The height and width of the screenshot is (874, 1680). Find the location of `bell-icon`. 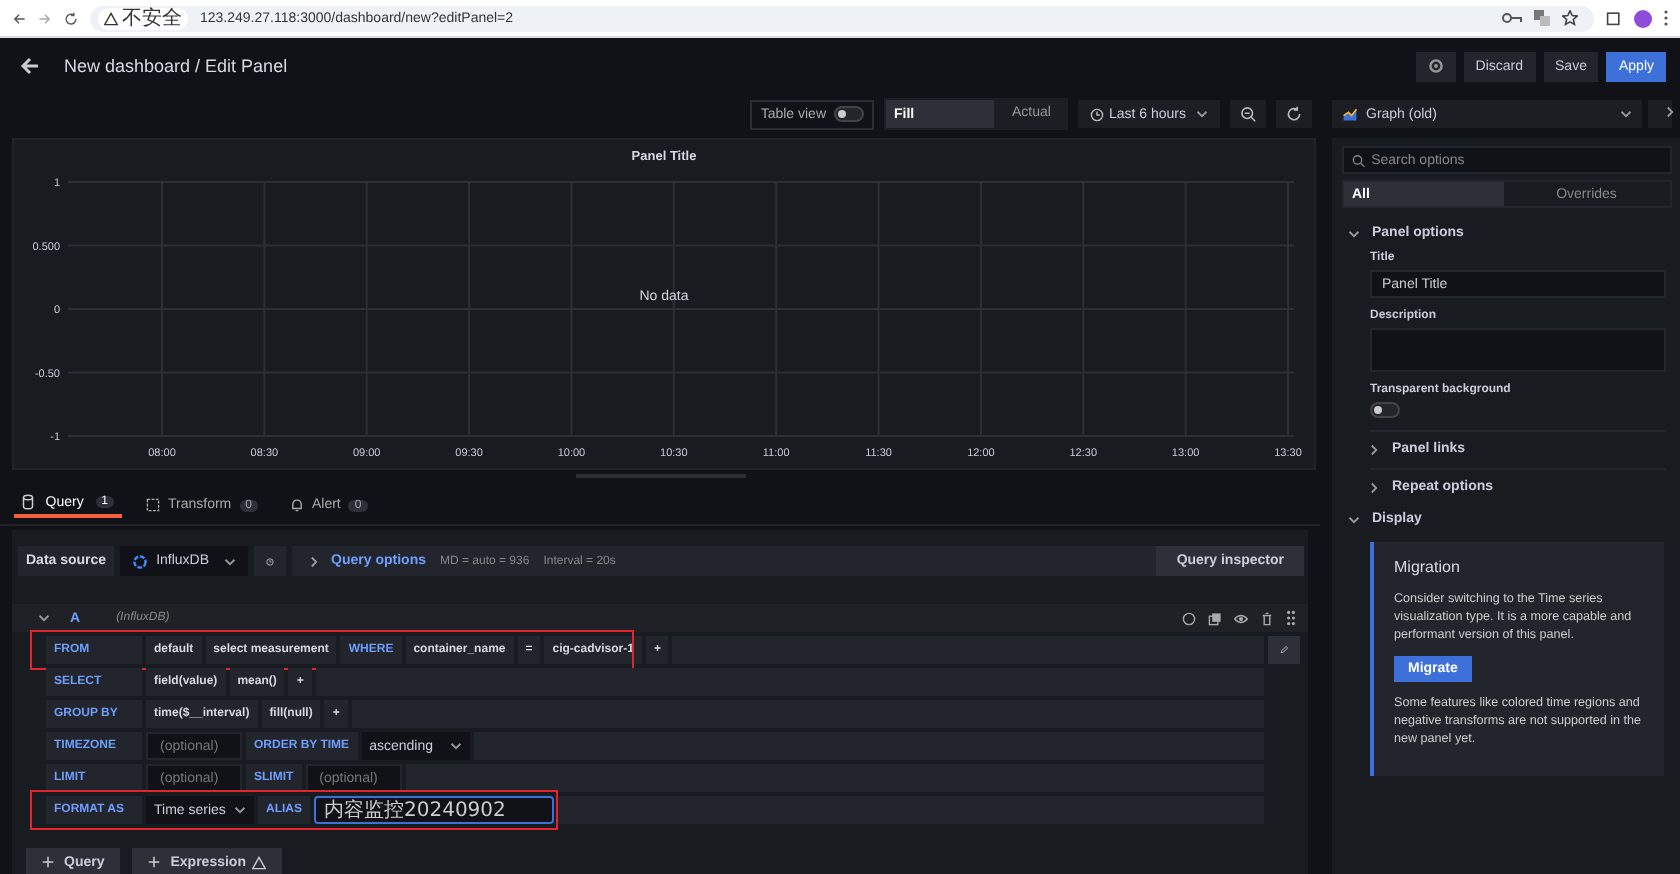

bell-icon is located at coordinates (296, 505).